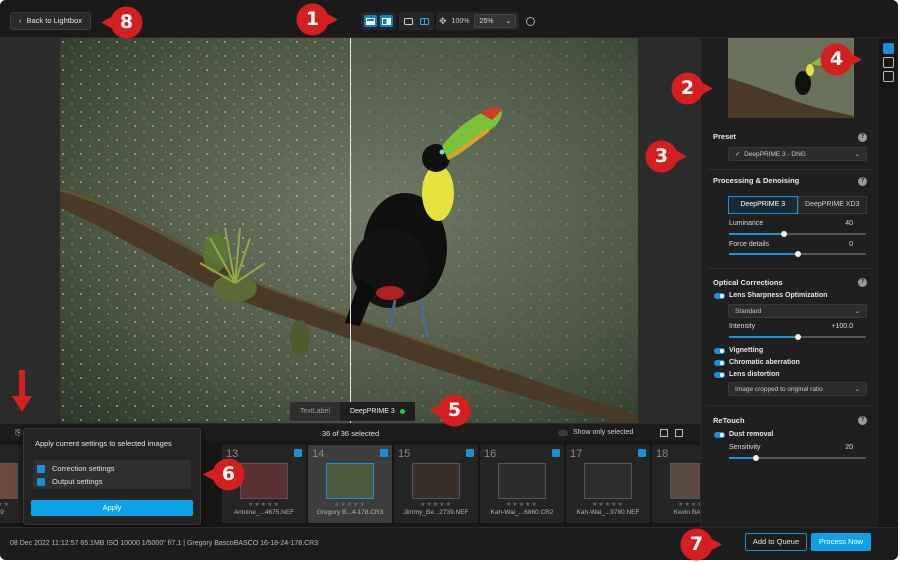  I want to click on filmstrip-thumb: 18 ★★★★★Kevin BAR...3, so click(676, 484).